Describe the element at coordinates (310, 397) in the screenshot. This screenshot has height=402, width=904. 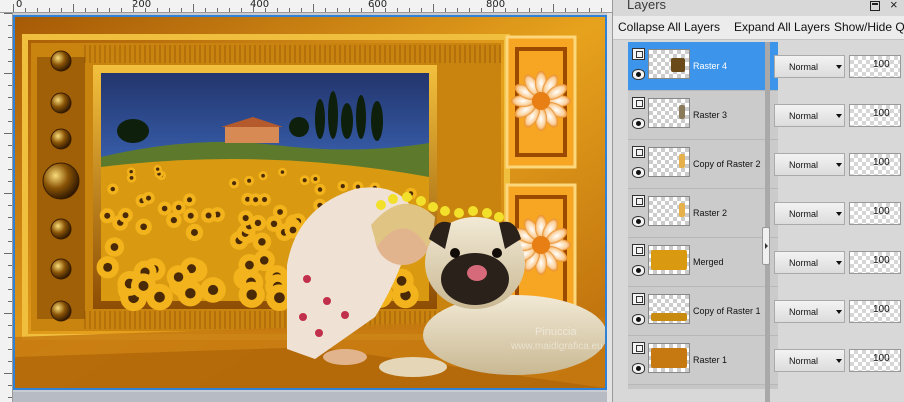
I see `canvas-bottom-strip` at that location.